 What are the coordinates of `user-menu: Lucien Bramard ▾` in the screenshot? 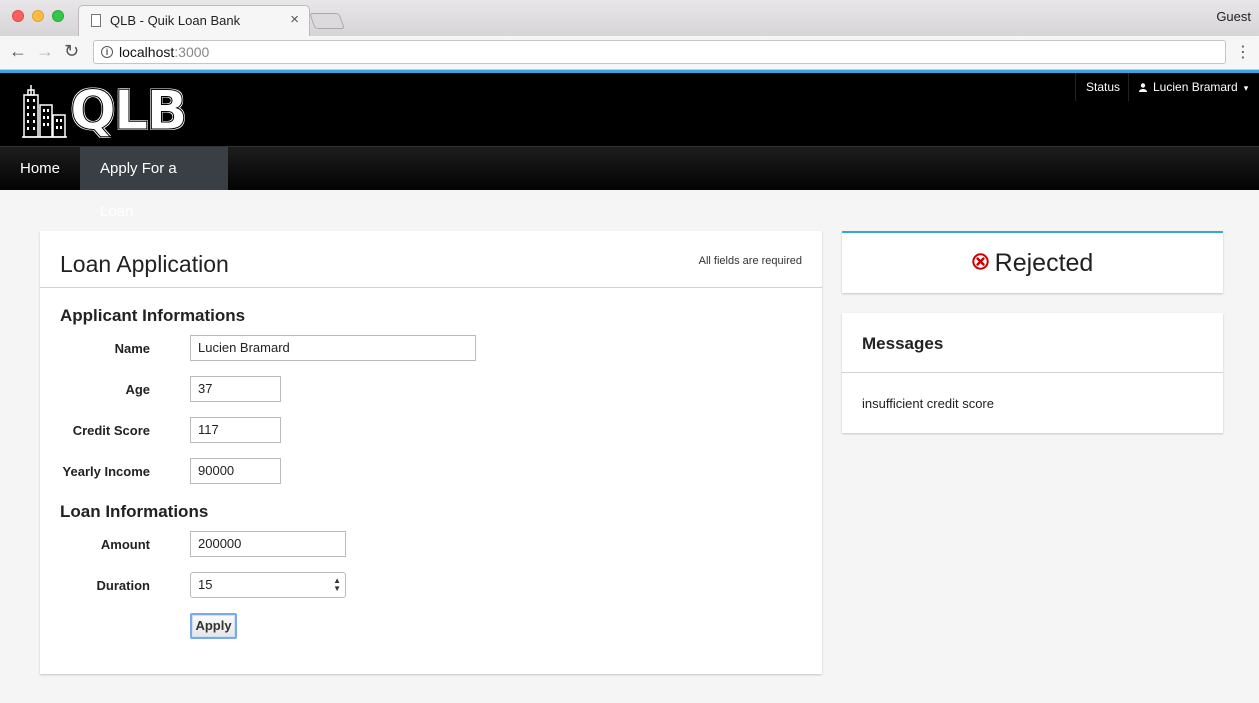 It's located at (1192, 87).